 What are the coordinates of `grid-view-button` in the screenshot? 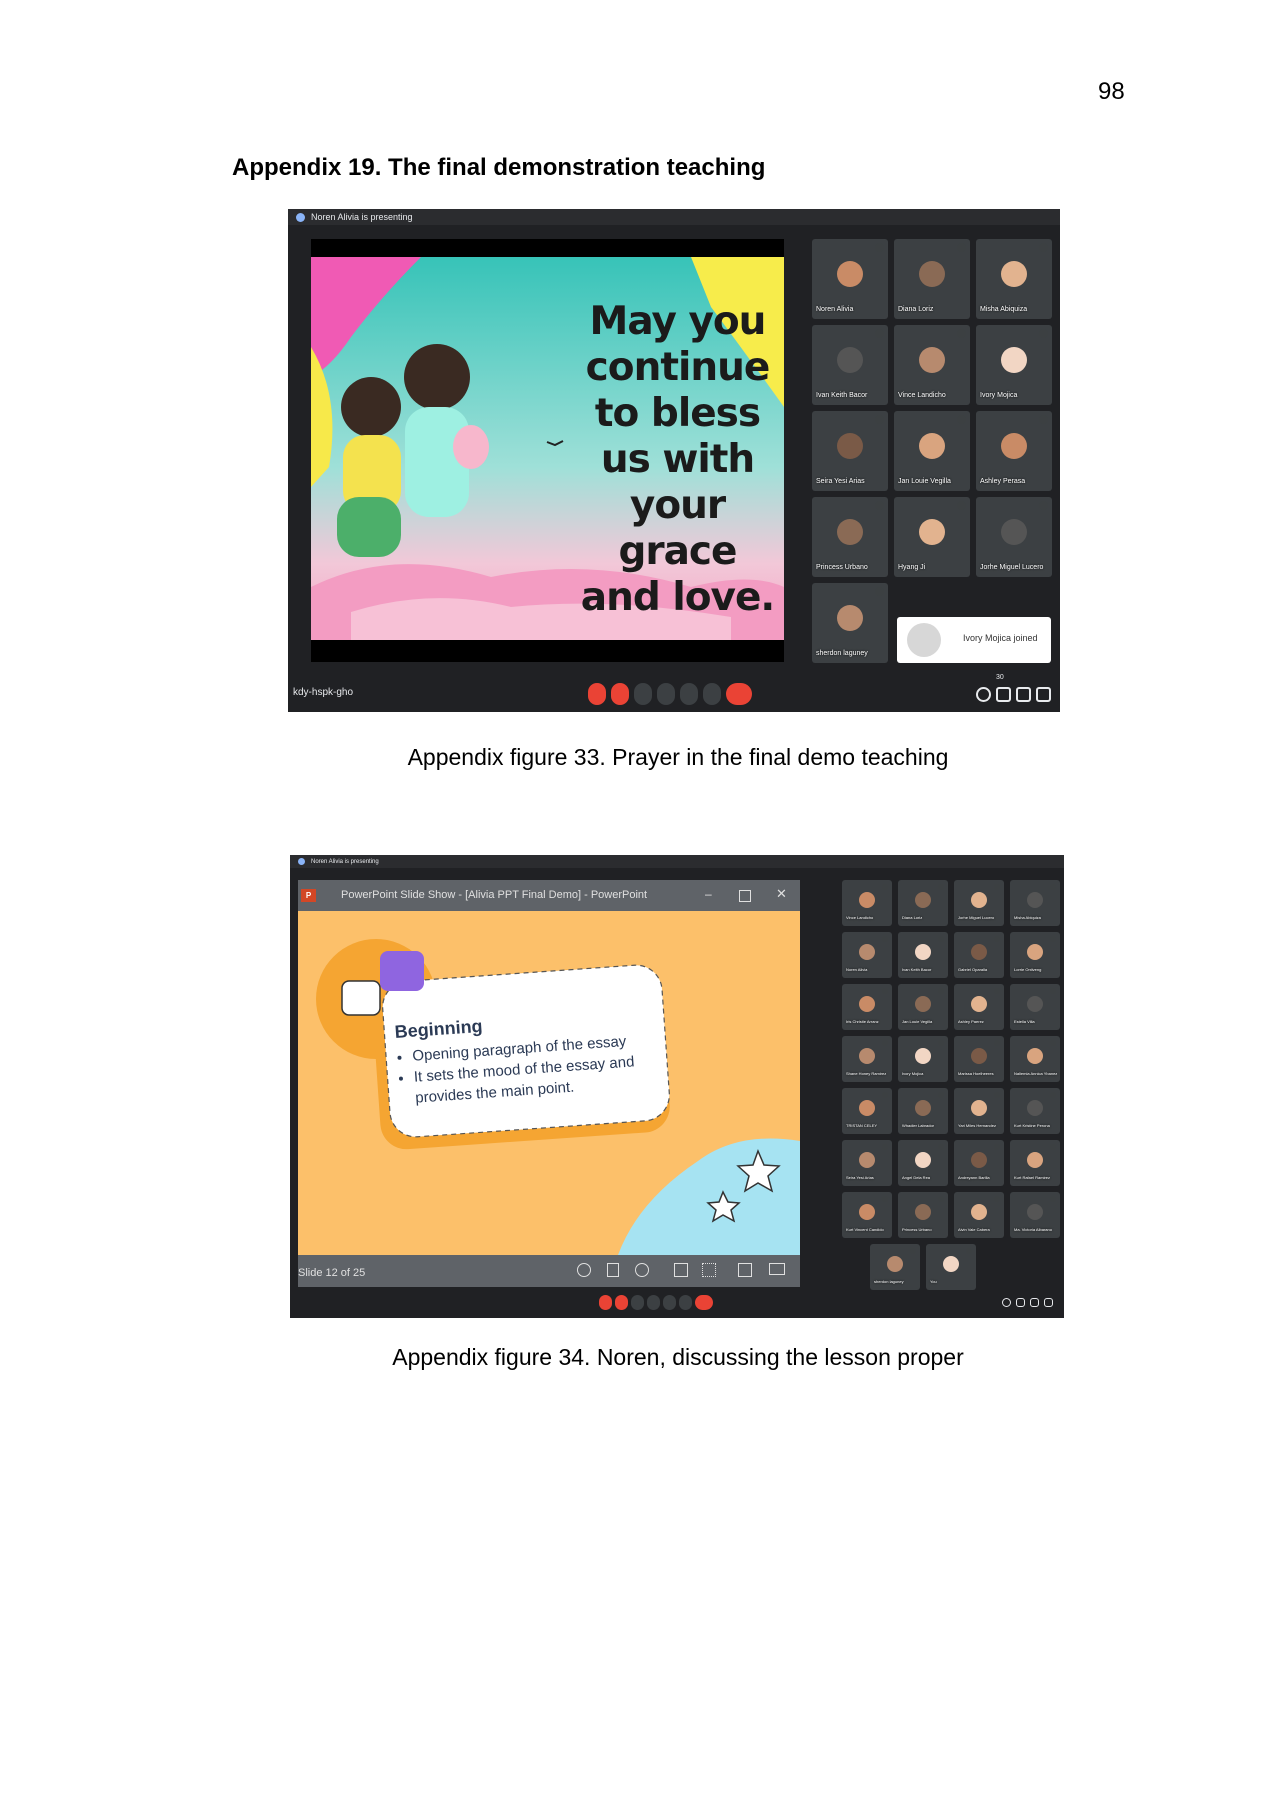 It's located at (709, 1270).